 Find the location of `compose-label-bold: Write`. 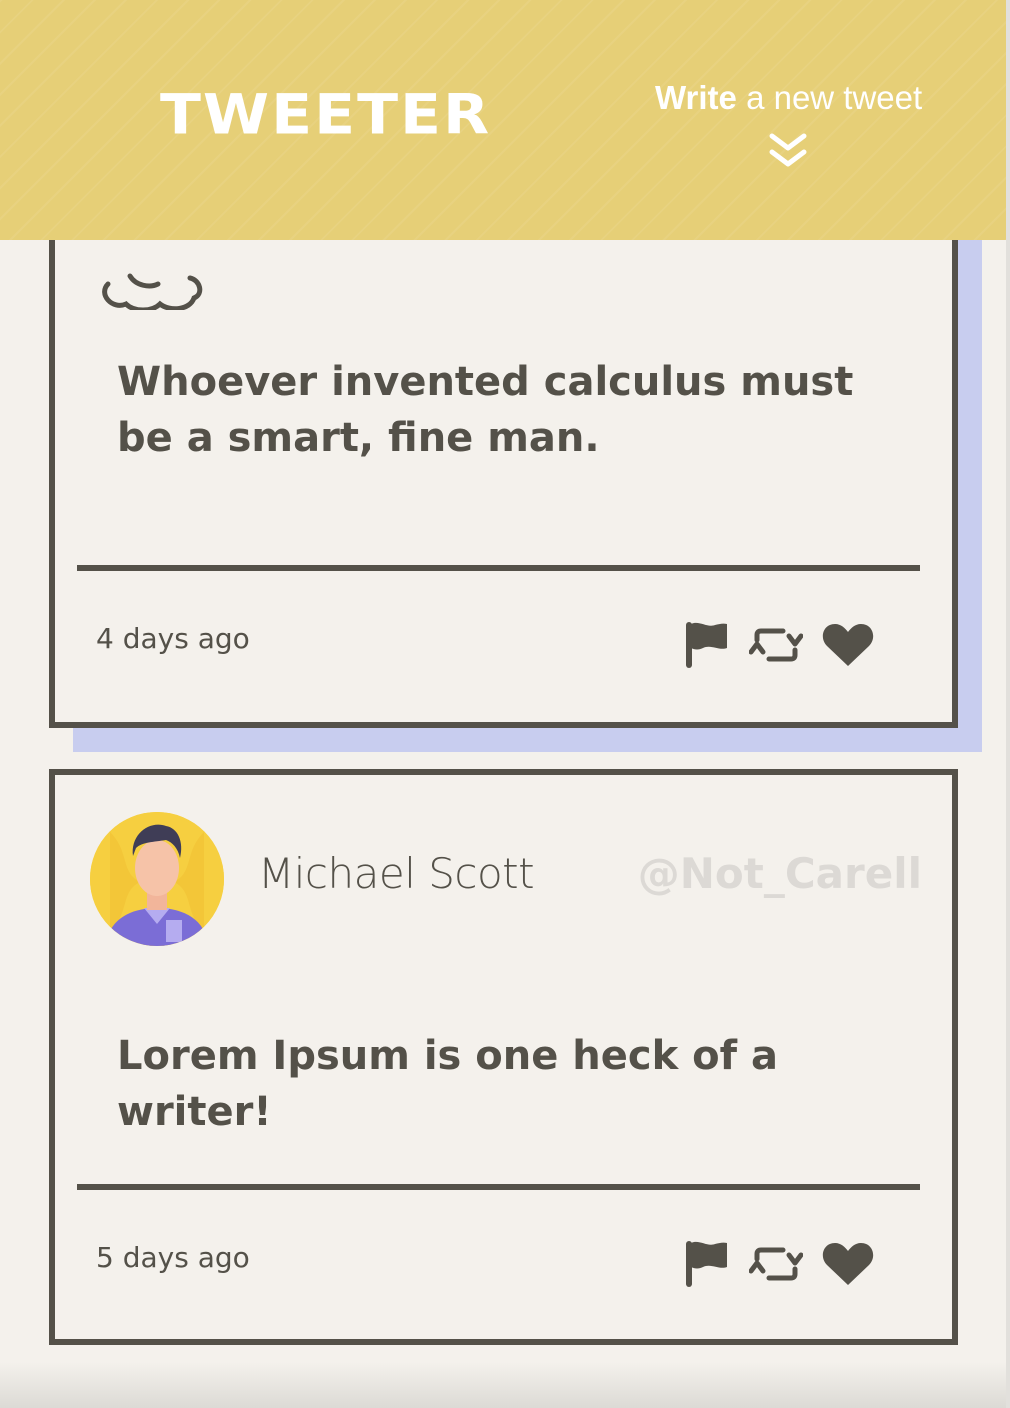

compose-label-bold: Write is located at coordinates (696, 97).